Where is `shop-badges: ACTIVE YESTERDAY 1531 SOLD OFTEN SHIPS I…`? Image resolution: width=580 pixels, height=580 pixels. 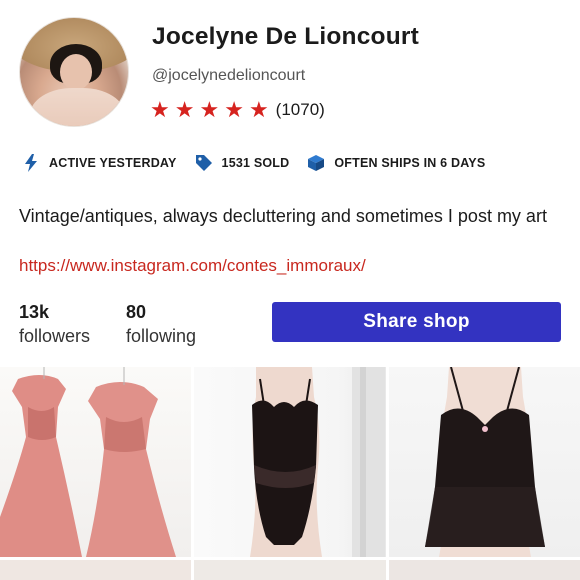
shop-badges: ACTIVE YESTERDAY 1531 SOLD OFTEN SHIPS I… is located at coordinates (262, 163).